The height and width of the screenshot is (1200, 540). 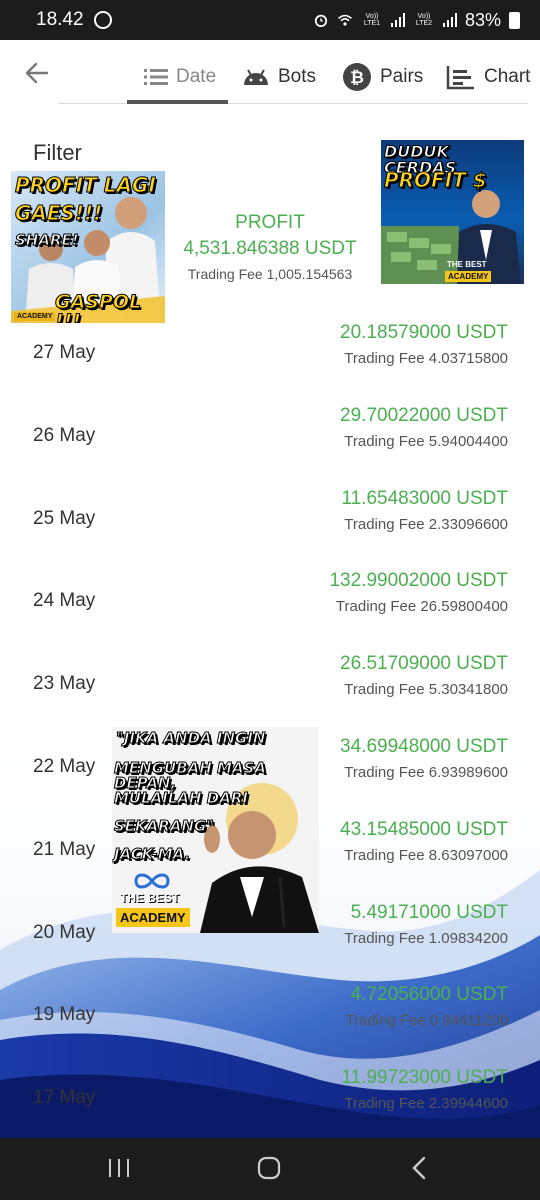 What do you see at coordinates (467, 264) in the screenshot?
I see `promo-right-badge-top: THE BEST` at bounding box center [467, 264].